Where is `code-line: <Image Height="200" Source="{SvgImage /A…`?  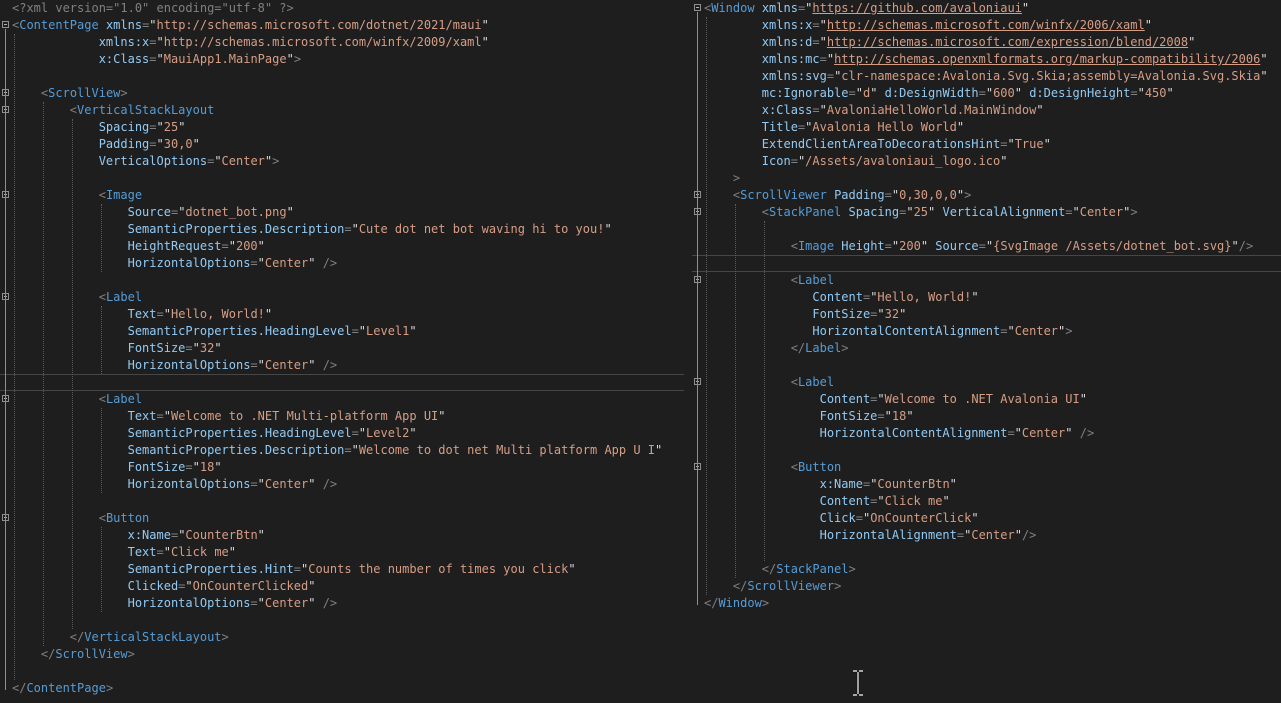 code-line: <Image Height="200" Source="{SvgImage /A… is located at coordinates (986, 246).